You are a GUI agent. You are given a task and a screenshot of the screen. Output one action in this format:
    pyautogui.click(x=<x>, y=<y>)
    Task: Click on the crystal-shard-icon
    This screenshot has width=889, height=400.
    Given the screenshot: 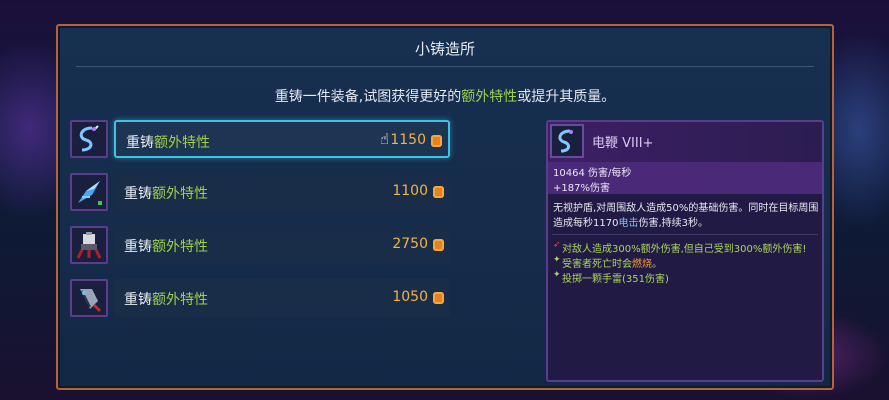 What is the action you would take?
    pyautogui.click(x=89, y=192)
    